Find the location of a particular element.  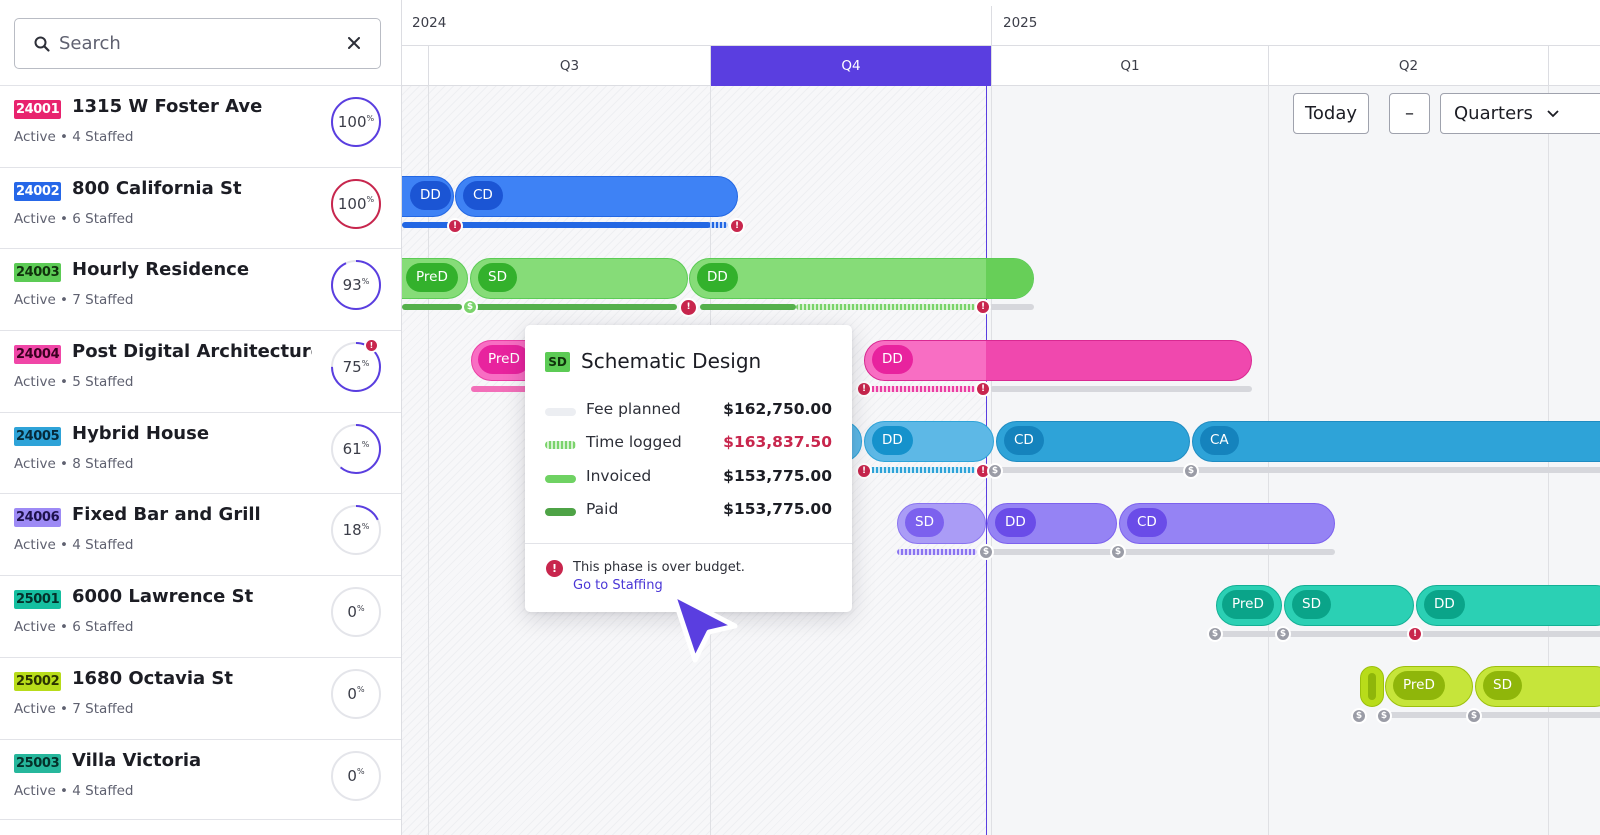

time-logged-row: Time logged $163,837.50 is located at coordinates (688, 444).